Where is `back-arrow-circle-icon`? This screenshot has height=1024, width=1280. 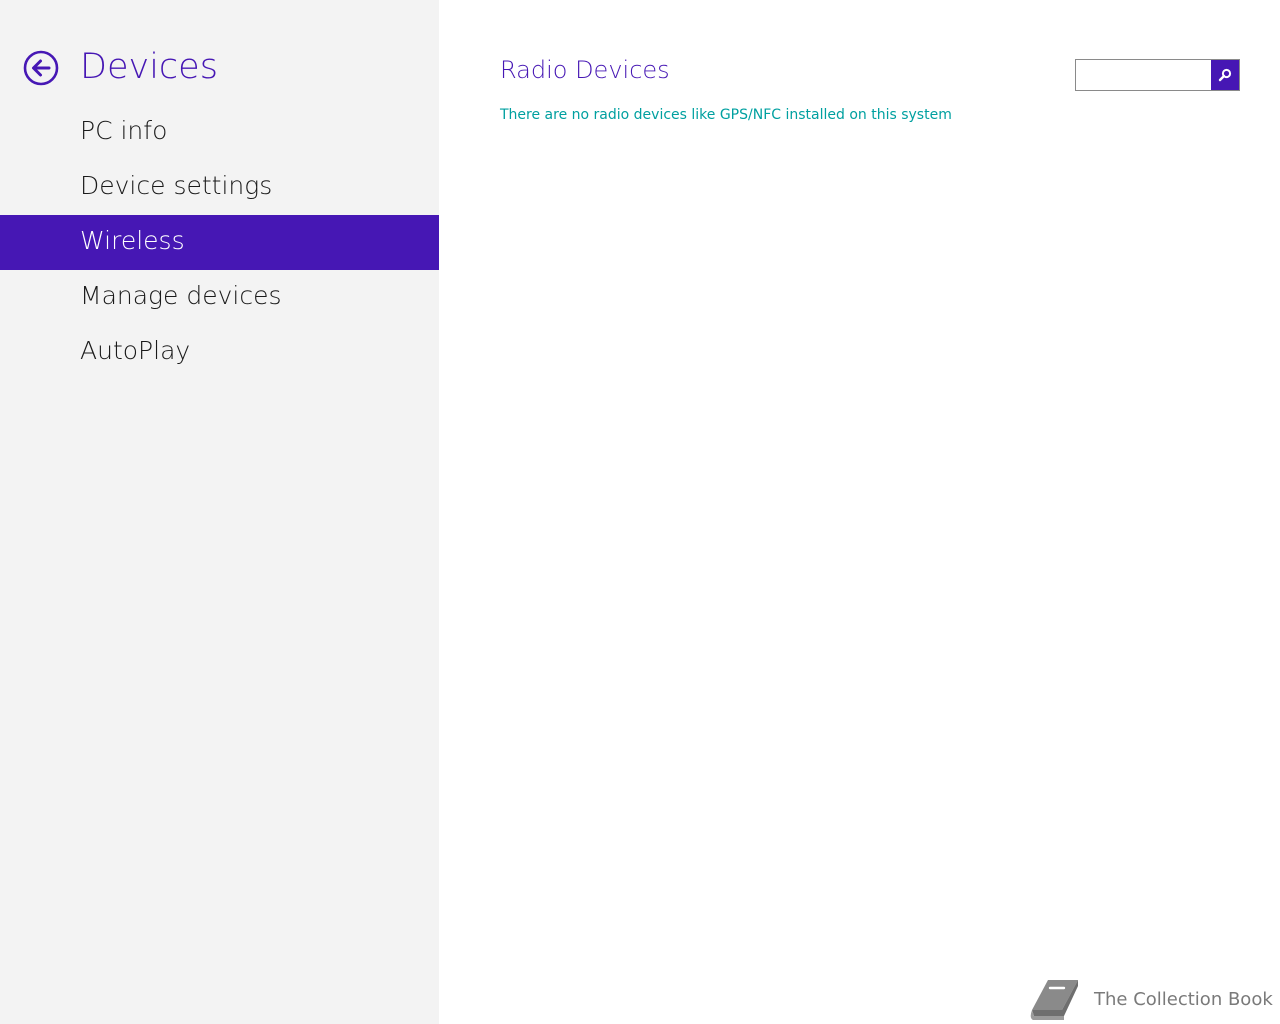 back-arrow-circle-icon is located at coordinates (41, 68).